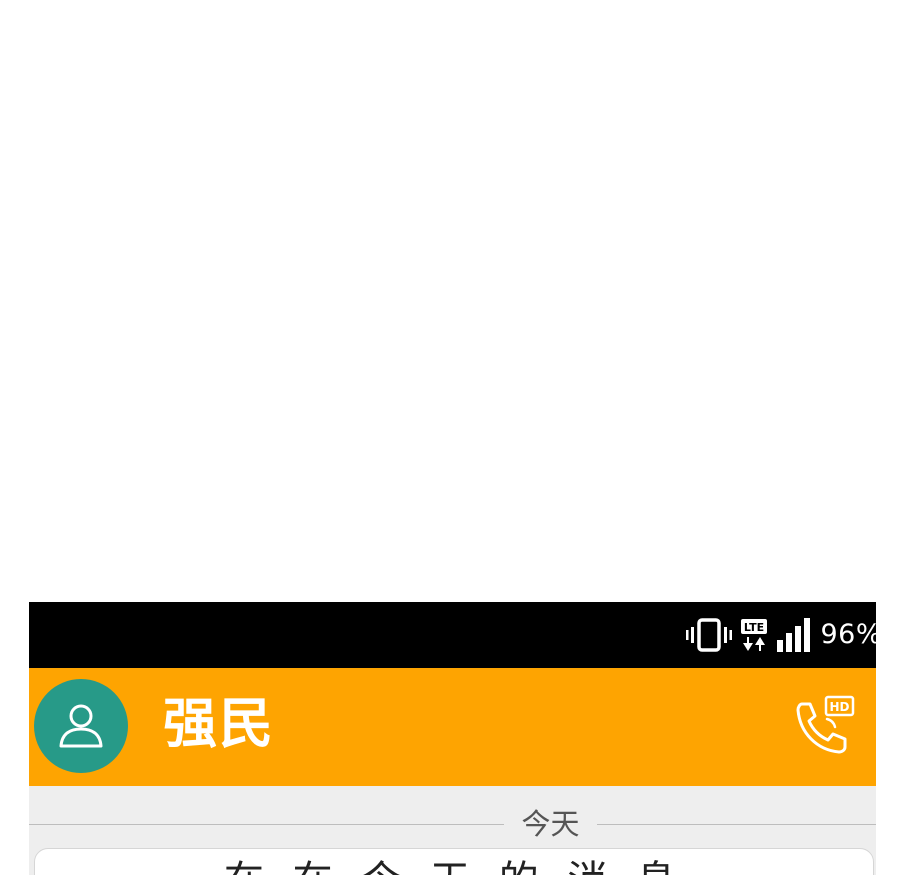 The height and width of the screenshot is (875, 900). What do you see at coordinates (454, 866) in the screenshot?
I see `message-text: 在 在 今 天 的 消 息` at bounding box center [454, 866].